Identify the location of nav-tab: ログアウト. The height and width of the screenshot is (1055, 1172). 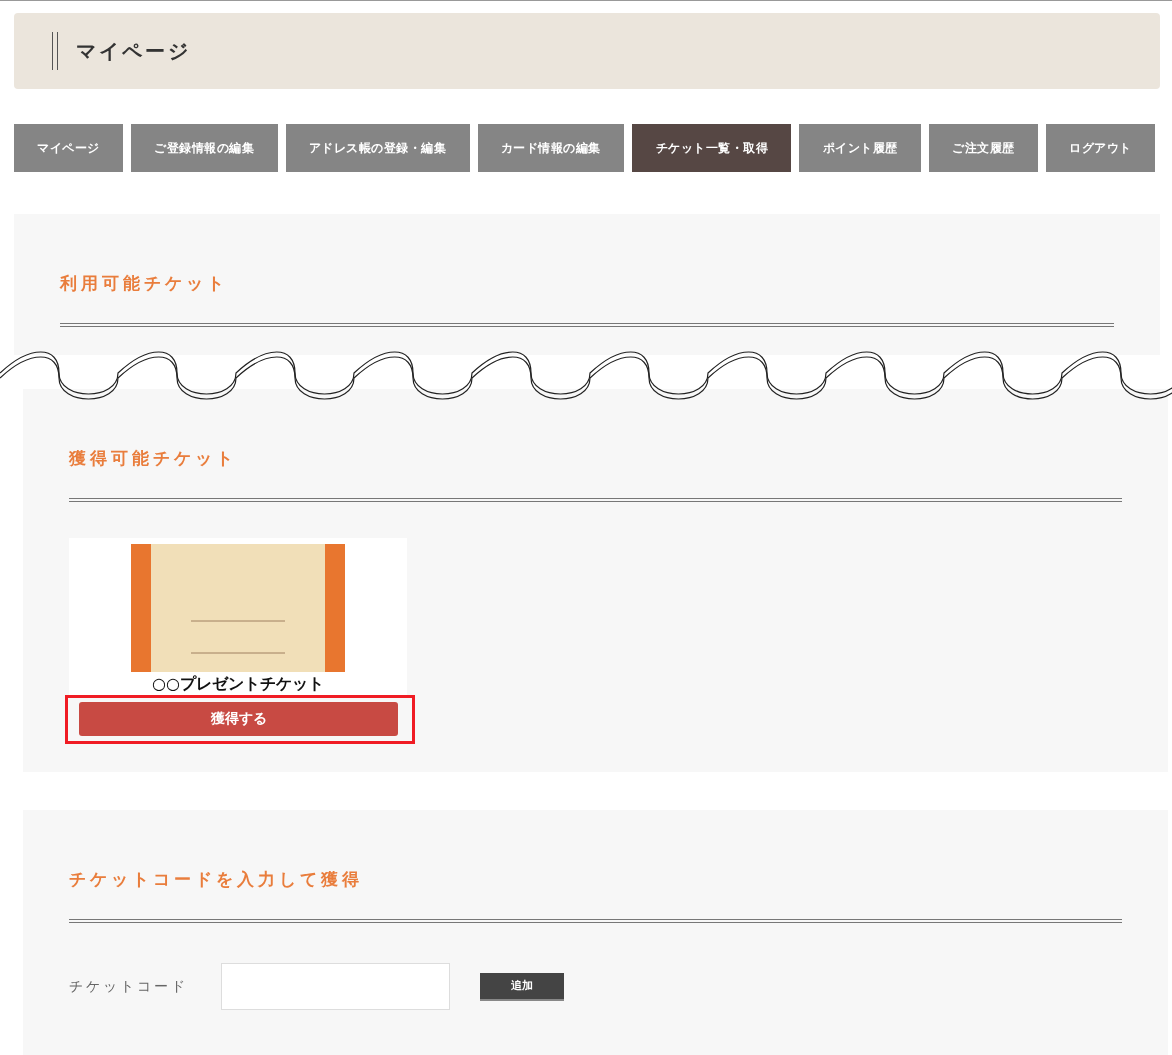
(1100, 148).